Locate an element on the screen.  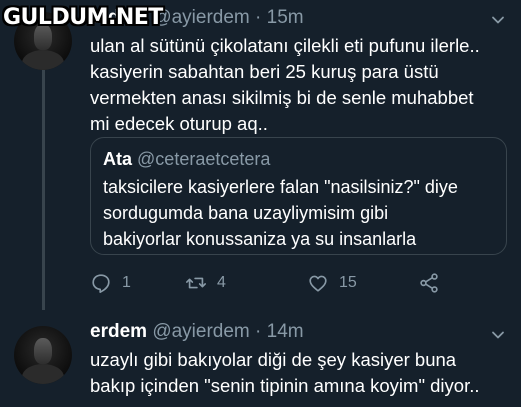
quoted-text-line: bakiyorlar konussaniza ya su insanlarla is located at coordinates (260, 239).